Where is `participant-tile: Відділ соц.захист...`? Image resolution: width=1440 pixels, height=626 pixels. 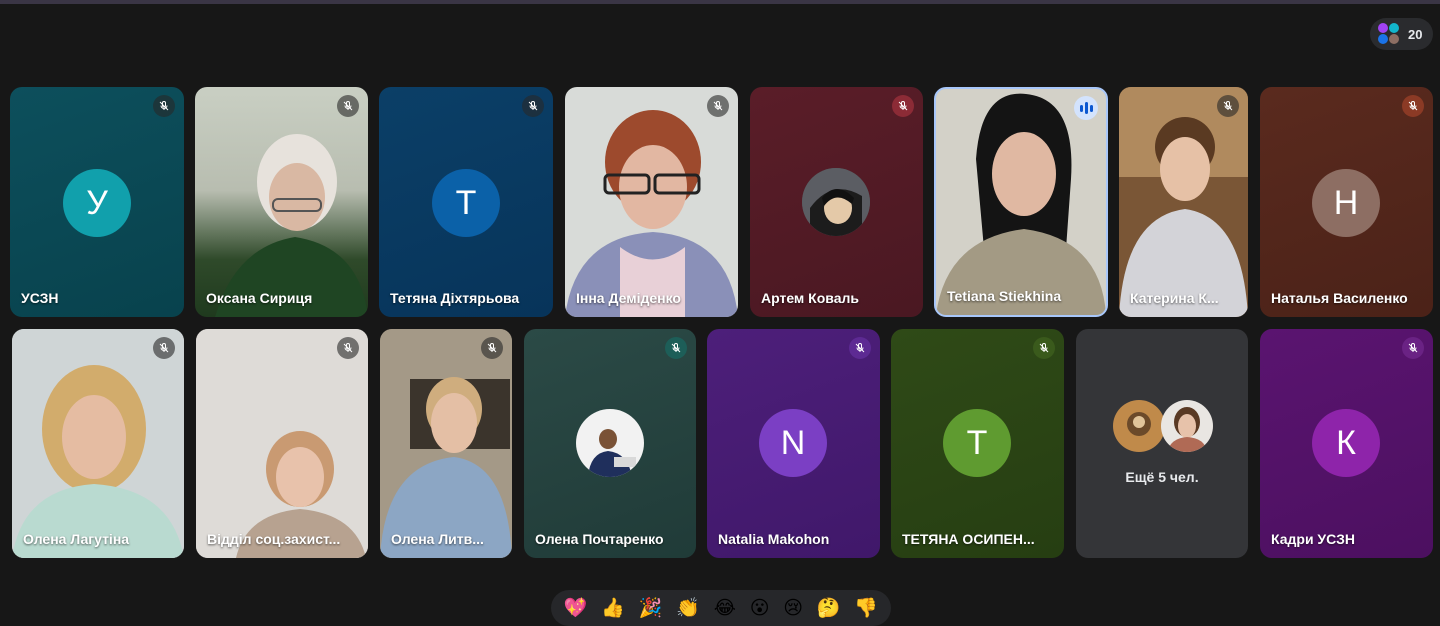 participant-tile: Відділ соц.захист... is located at coordinates (282, 443).